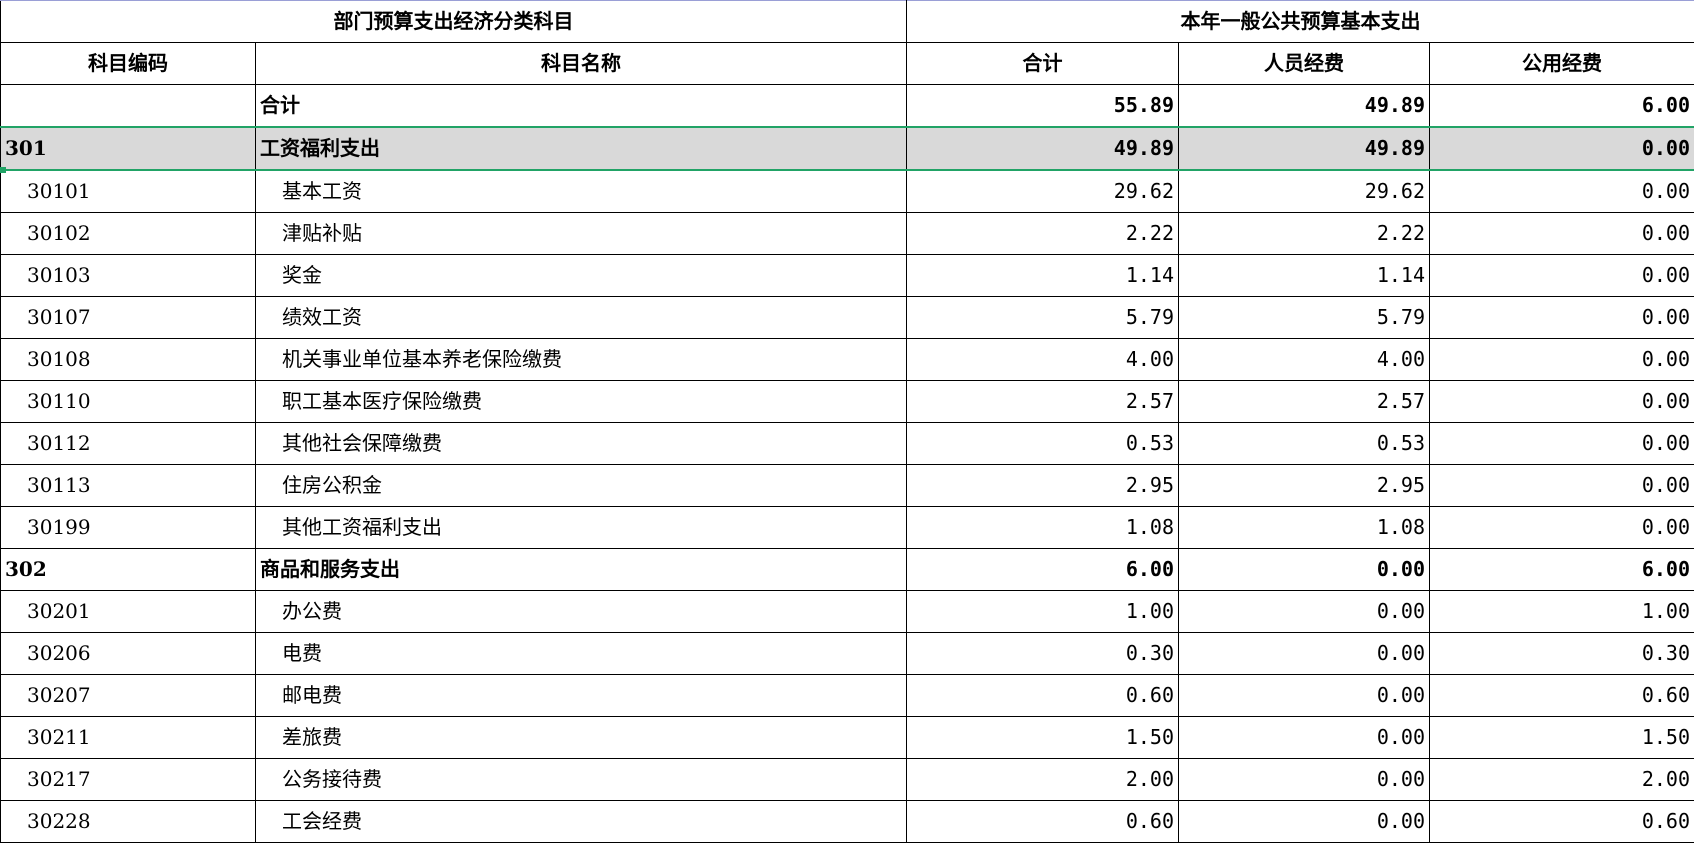 This screenshot has height=843, width=1694. I want to click on cell-personnel-expense: 29.62, so click(1304, 191).